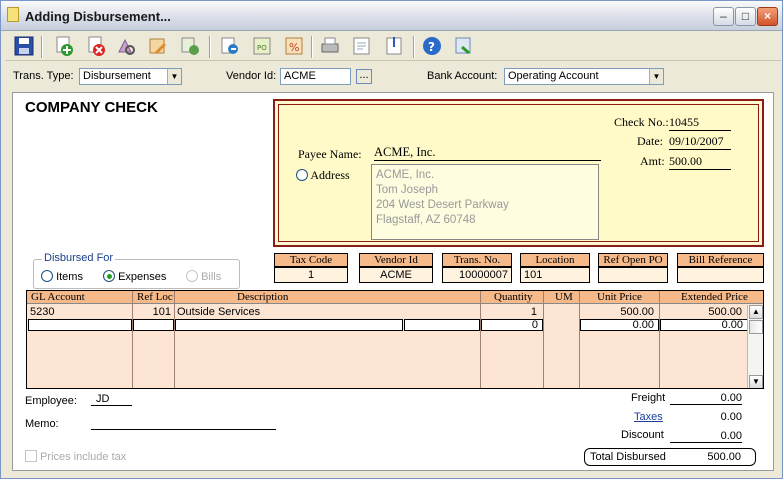 This screenshot has width=783, height=479. I want to click on grid-scrollbar: ▲ ▼, so click(755, 346).